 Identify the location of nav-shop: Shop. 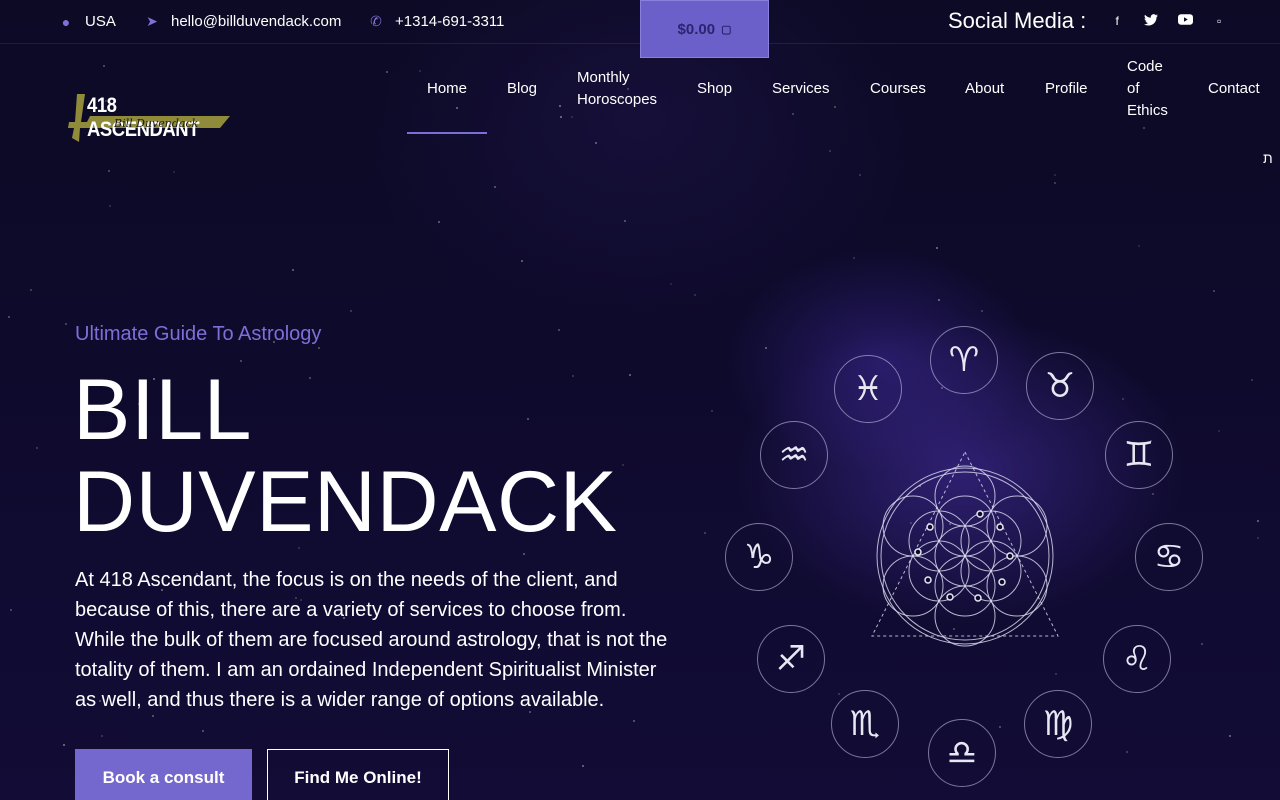
(714, 89).